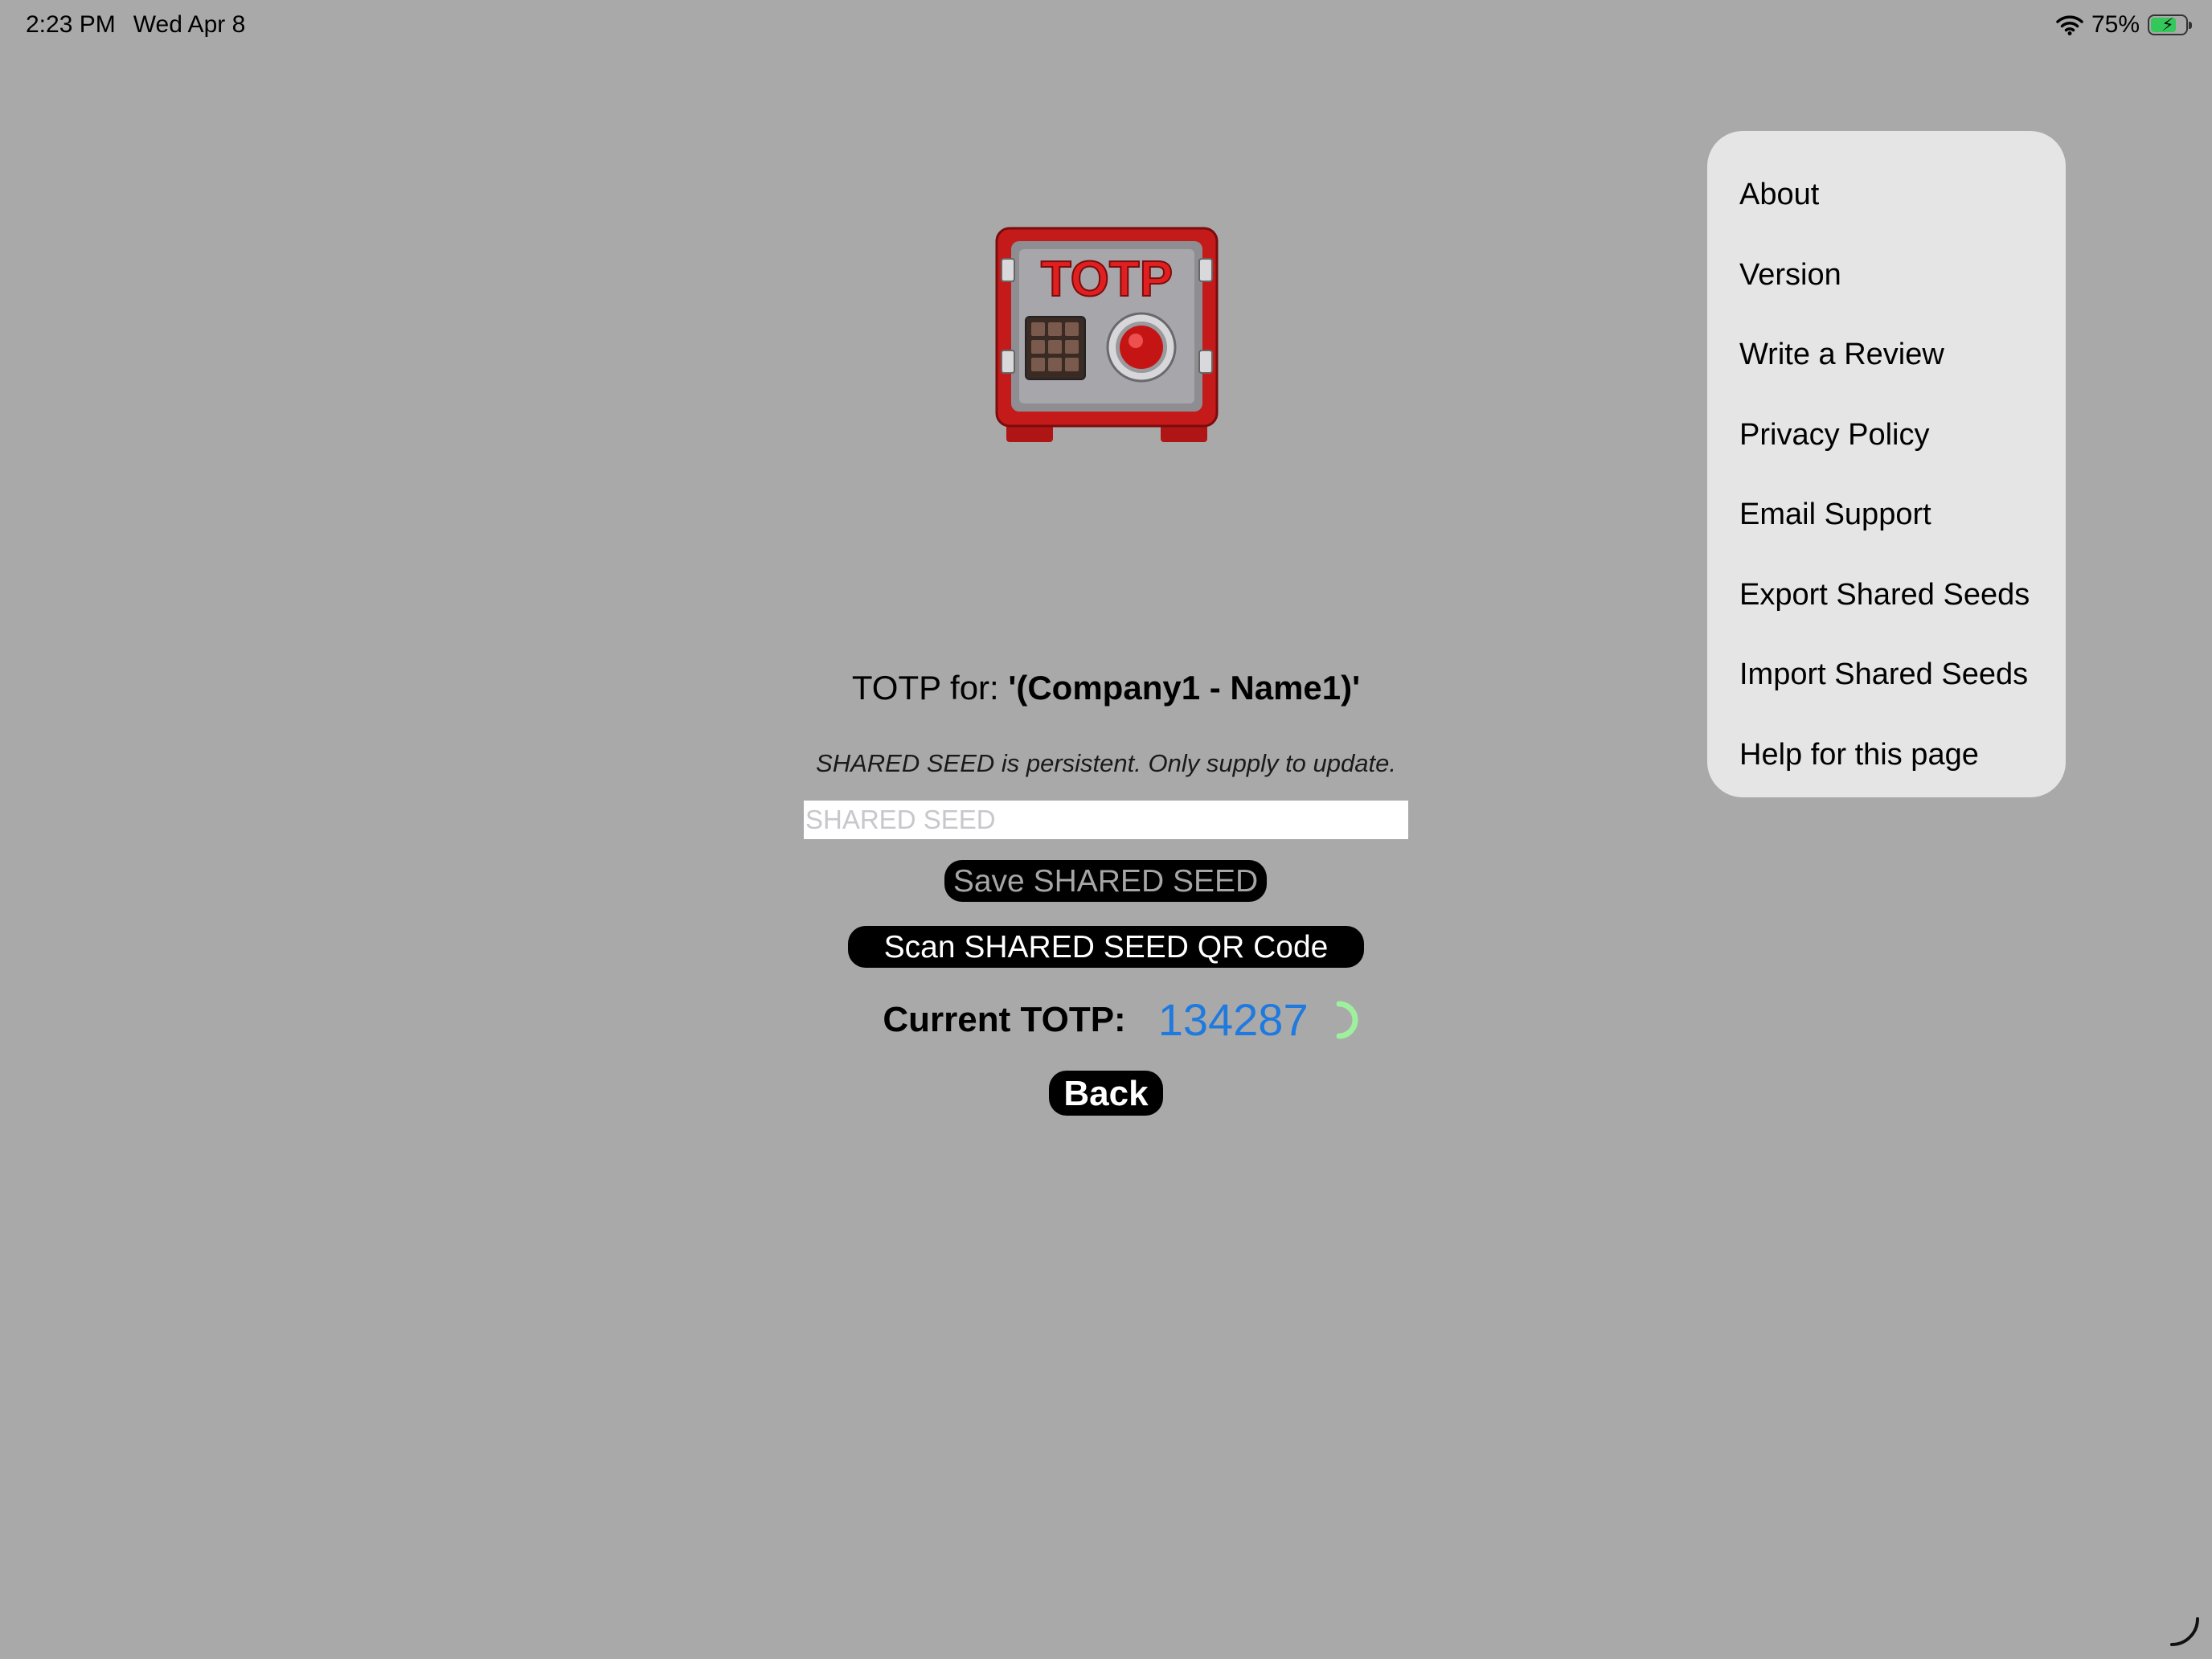 Image resolution: width=2212 pixels, height=1659 pixels. Describe the element at coordinates (1107, 334) in the screenshot. I see `totp-safe-logo: TOTP` at that location.